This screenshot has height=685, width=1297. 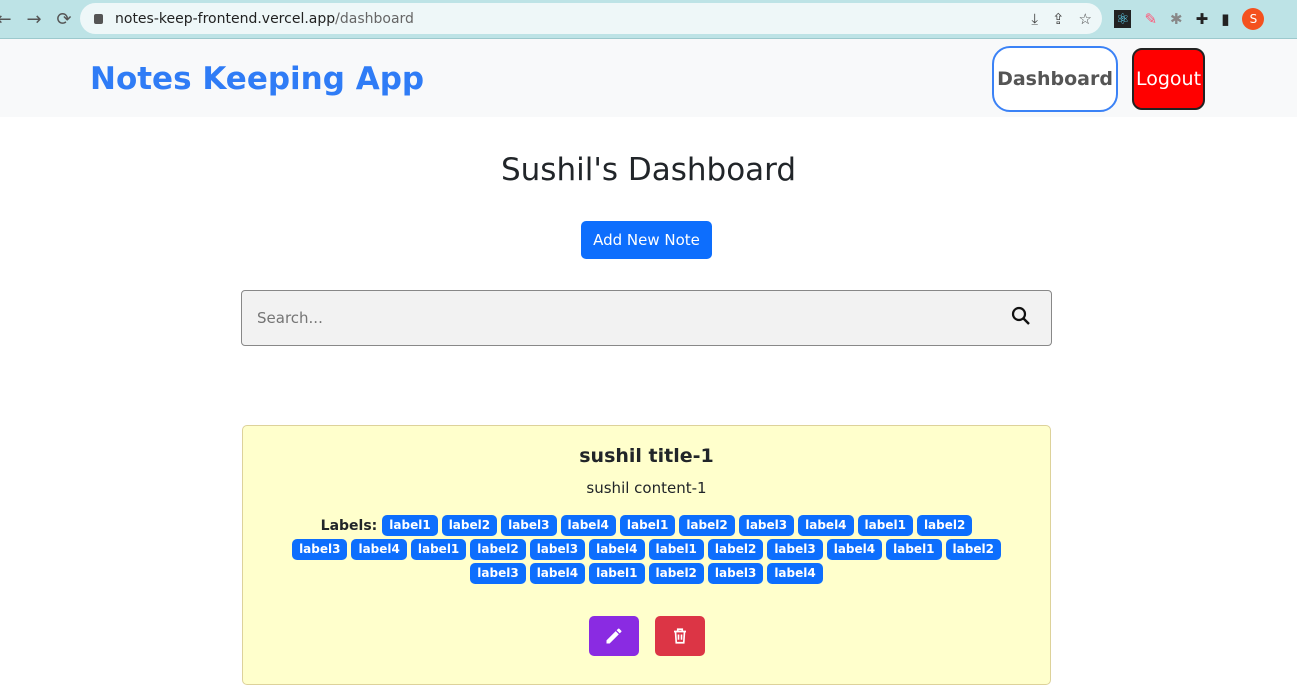 I want to click on side-panel-icon: ▮, so click(x=1225, y=19).